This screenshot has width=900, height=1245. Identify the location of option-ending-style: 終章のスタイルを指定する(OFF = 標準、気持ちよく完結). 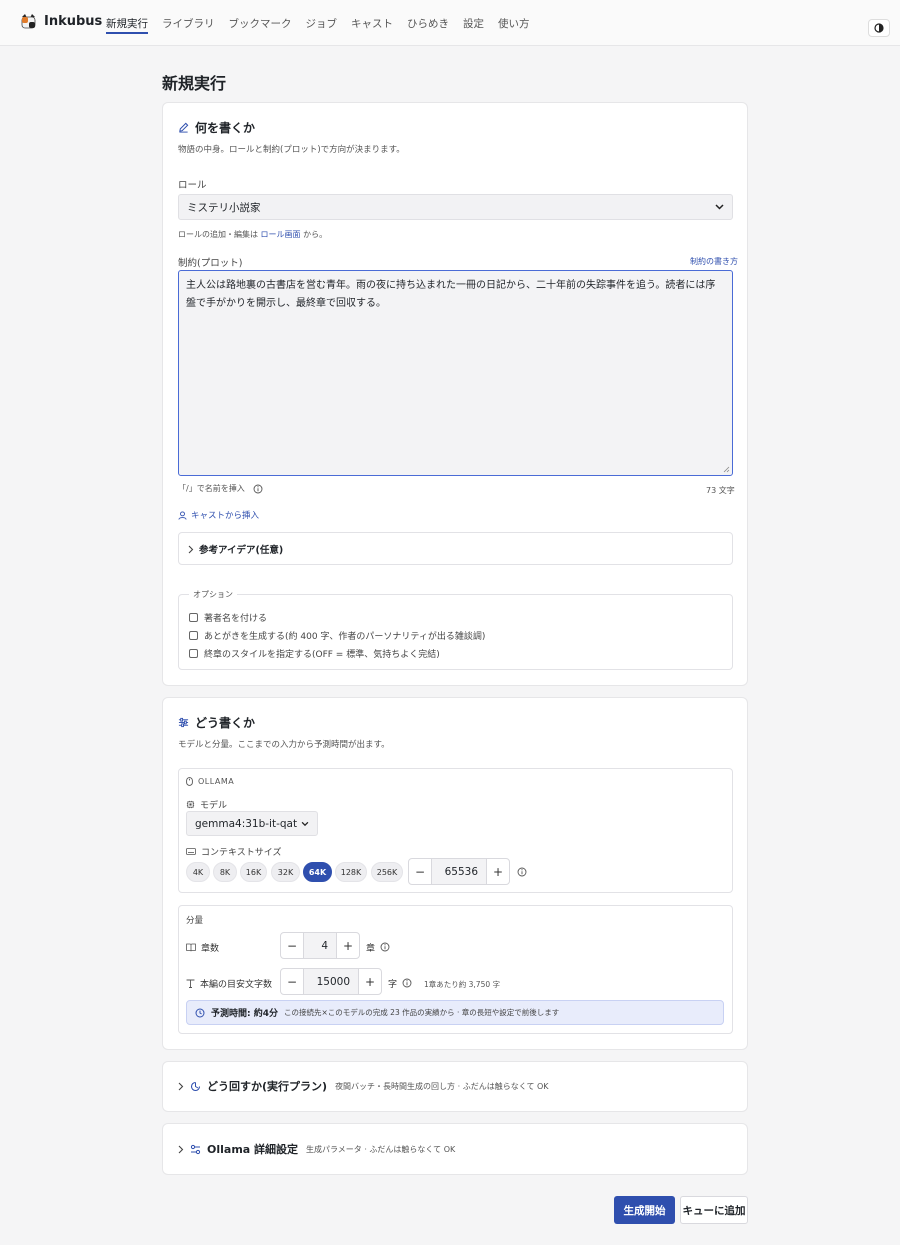
(314, 653).